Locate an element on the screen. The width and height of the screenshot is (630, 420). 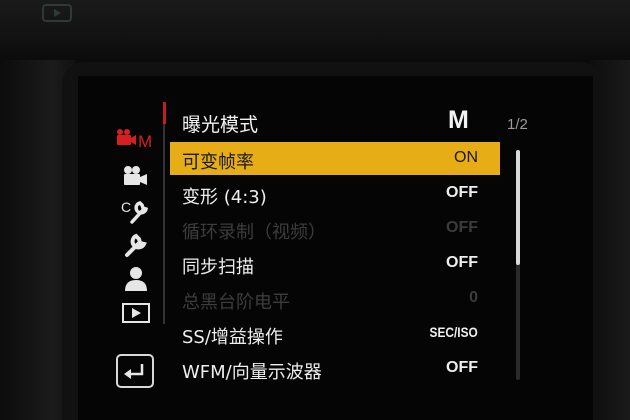
tab-my-menu is located at coordinates (136, 279).